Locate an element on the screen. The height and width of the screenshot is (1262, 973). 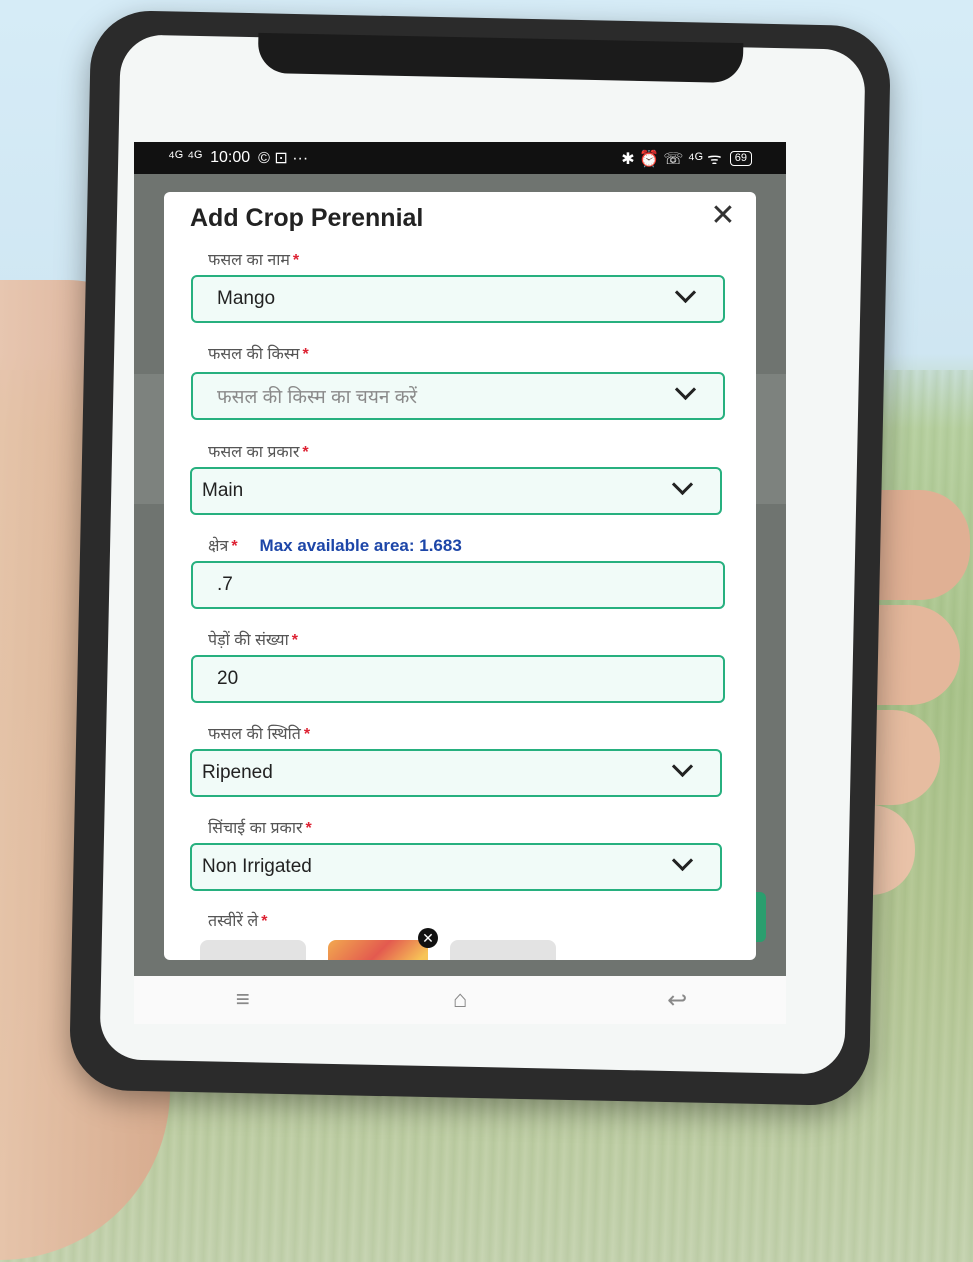
home-icon: ⌂ is located at coordinates (460, 1000).